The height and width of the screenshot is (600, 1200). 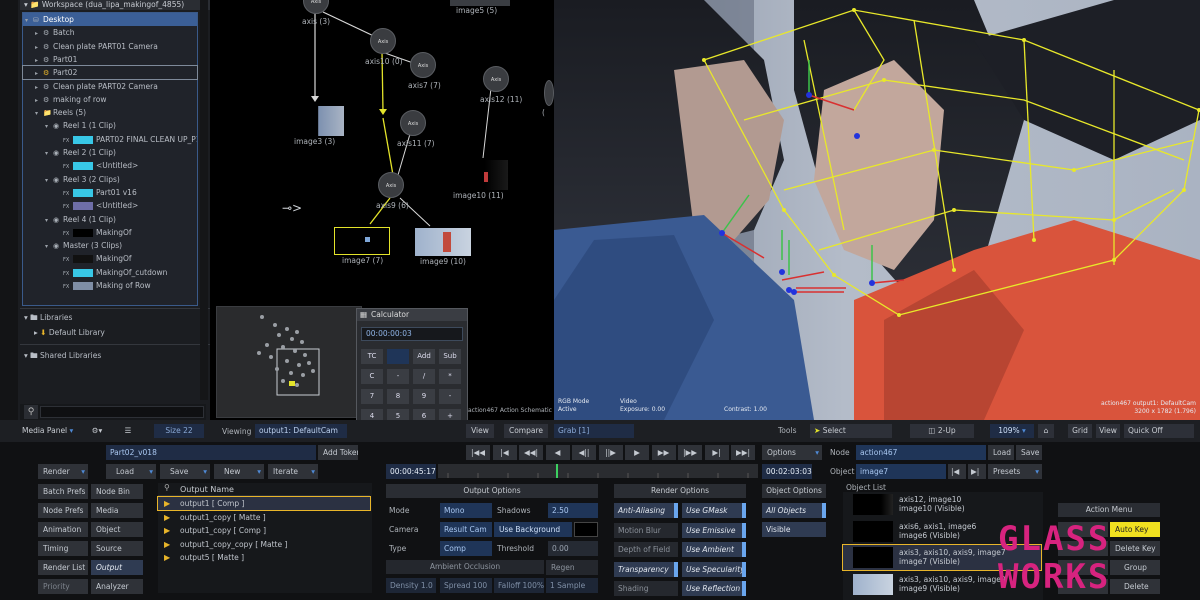 What do you see at coordinates (646, 549) in the screenshot?
I see `render-toggle-depth-of-field: Depth of Field` at bounding box center [646, 549].